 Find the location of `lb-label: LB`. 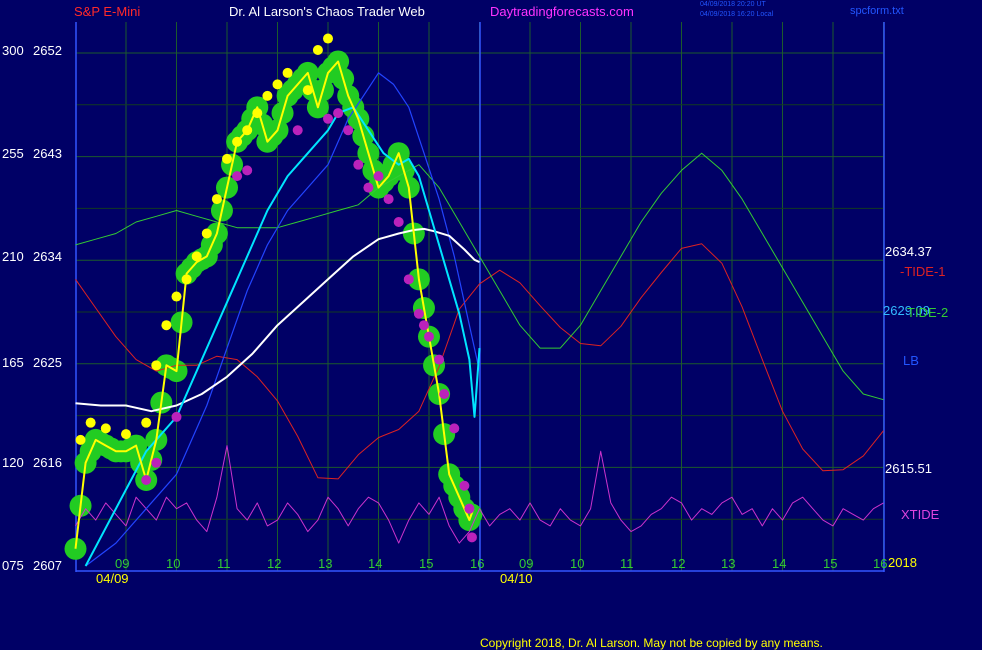

lb-label: LB is located at coordinates (911, 360).